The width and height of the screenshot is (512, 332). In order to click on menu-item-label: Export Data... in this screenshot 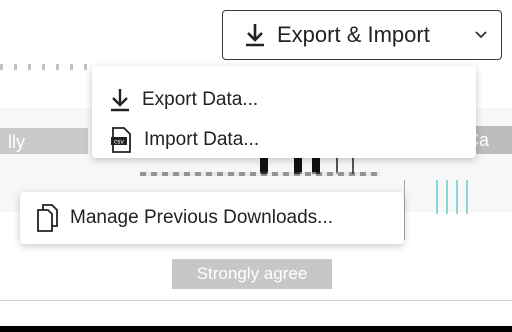, I will do `click(200, 99)`.